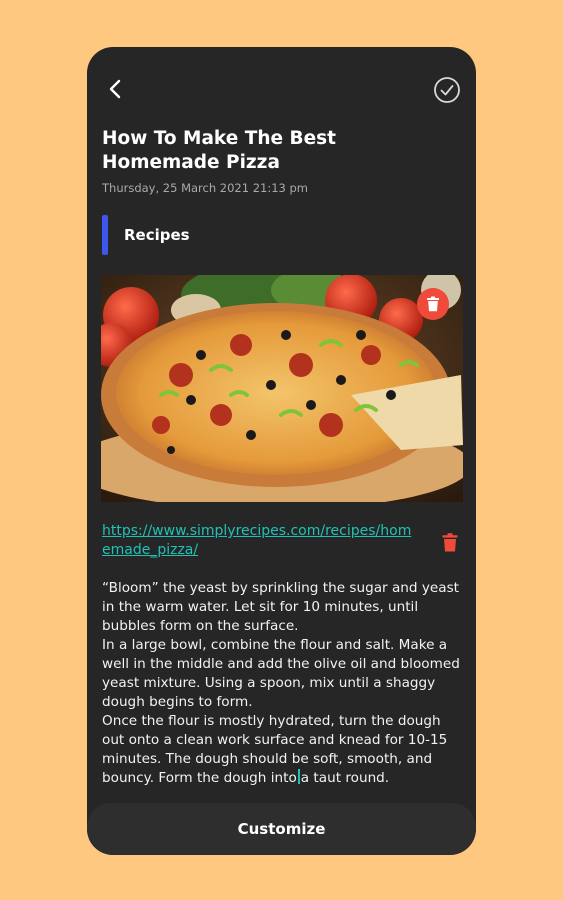  I want to click on note-date: Thursday, 25 March 2021 21:13 pm, so click(205, 188).